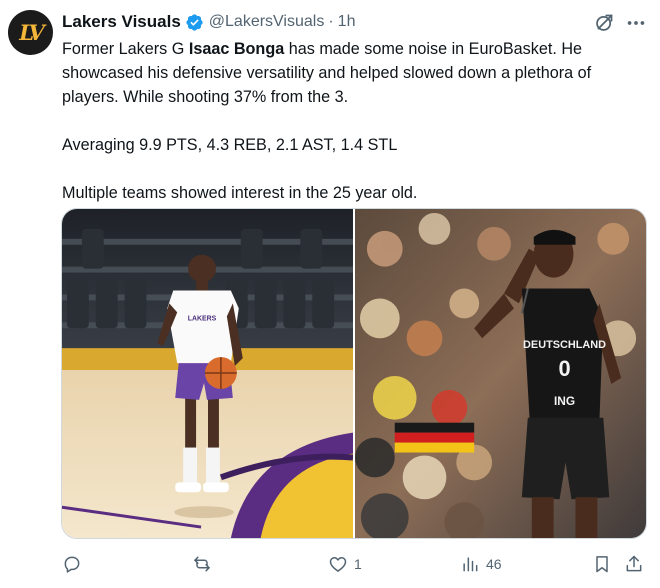 The height and width of the screenshot is (588, 660). What do you see at coordinates (564, 401) in the screenshot?
I see `jersey-sponsor: ING` at bounding box center [564, 401].